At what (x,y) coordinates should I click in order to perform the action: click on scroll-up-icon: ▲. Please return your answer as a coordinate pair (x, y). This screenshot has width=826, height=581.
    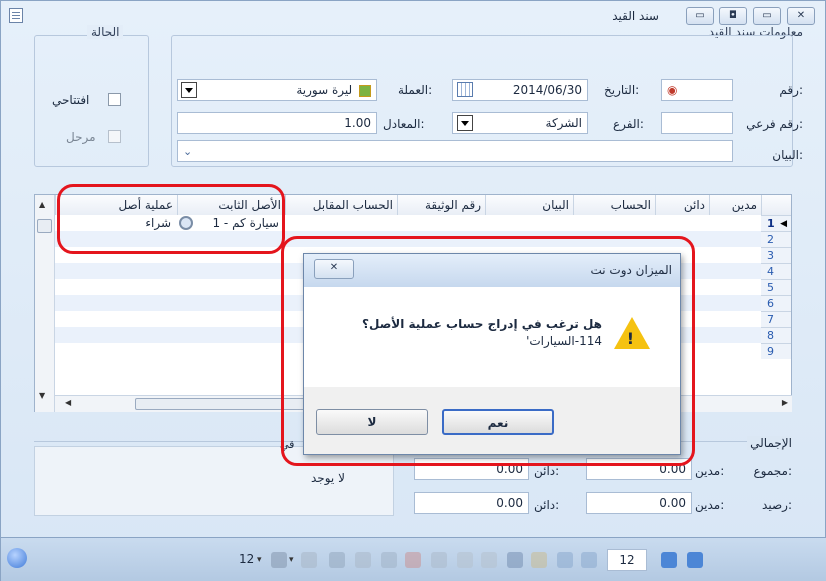
    Looking at the image, I should click on (42, 204).